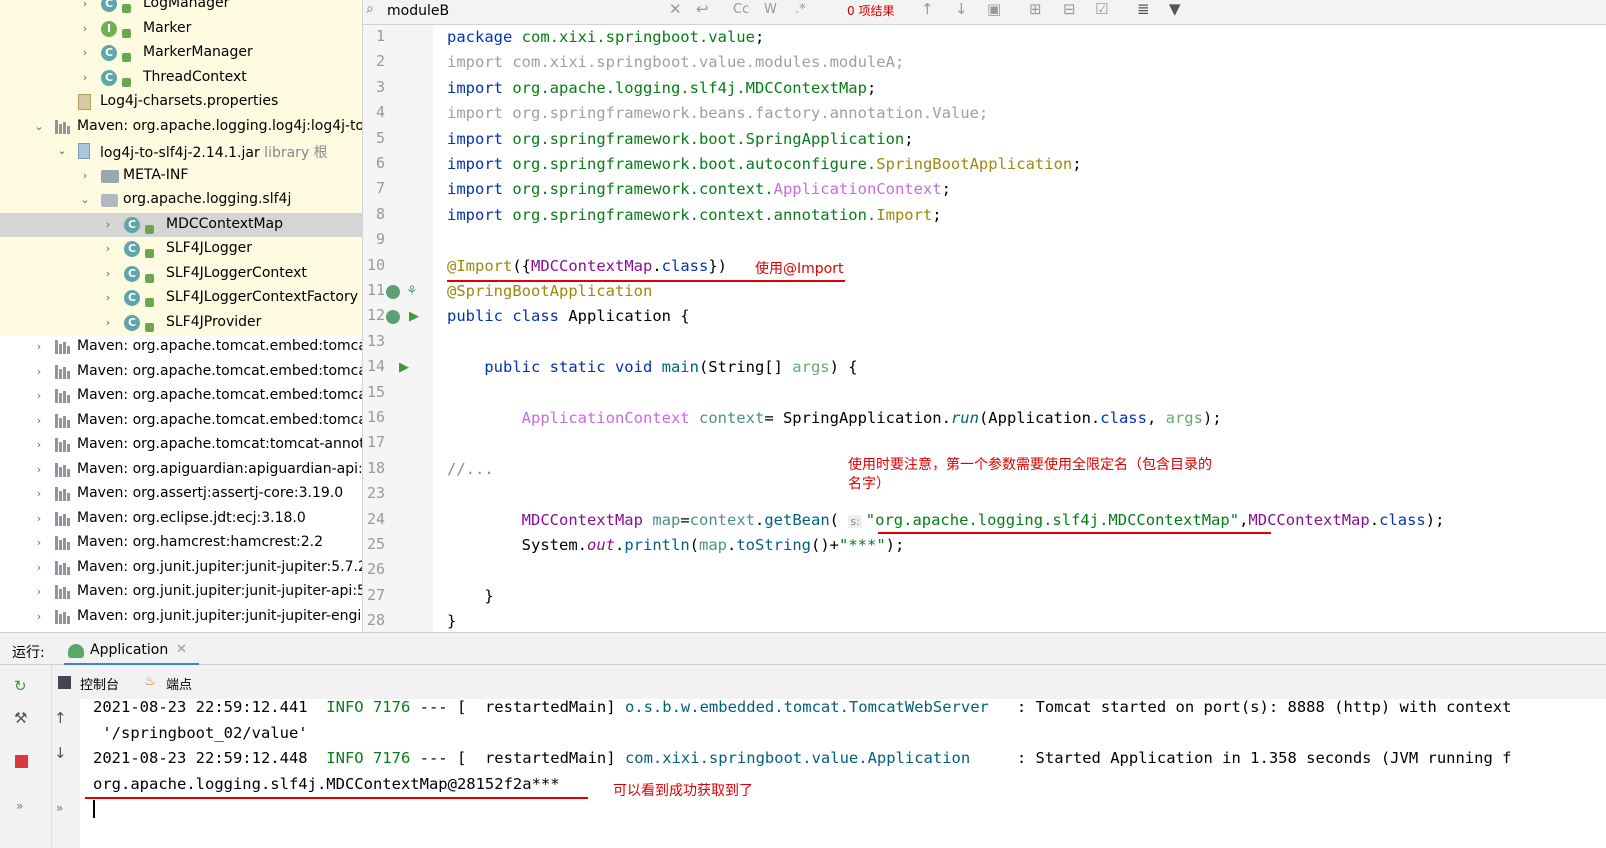 The width and height of the screenshot is (1606, 848). Describe the element at coordinates (181, 519) in the screenshot. I see `tree-item: › Maven: org.eclipse.jdt:ecj:3.18.0` at that location.